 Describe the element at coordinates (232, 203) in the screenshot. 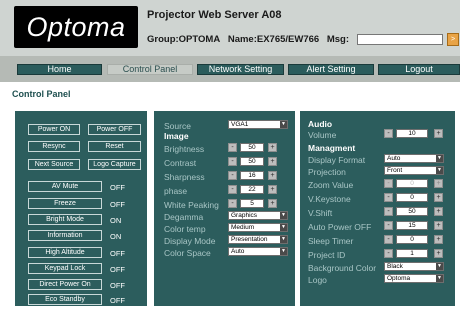

I see `white-peaking-decrease-button: -` at that location.